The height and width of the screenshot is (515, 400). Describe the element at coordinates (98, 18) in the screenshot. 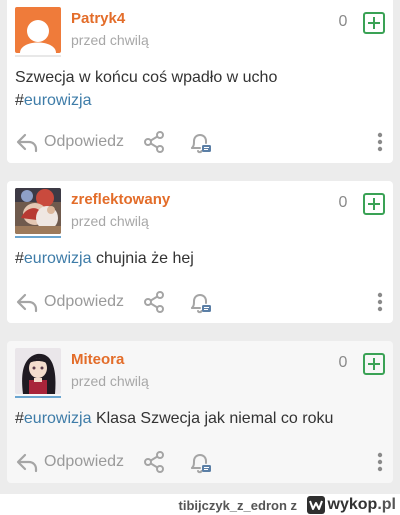

I see `username-link: Patryk4` at that location.